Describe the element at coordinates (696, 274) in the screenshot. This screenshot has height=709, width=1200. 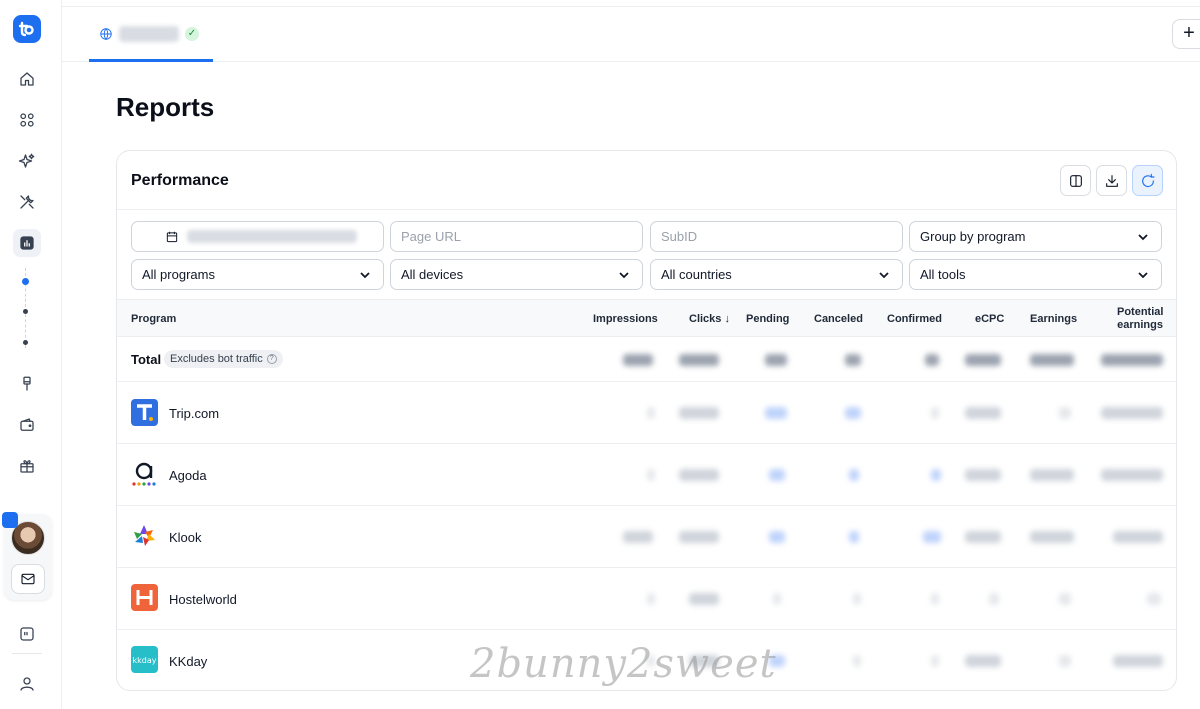
I see `countries-value: All countries` at that location.